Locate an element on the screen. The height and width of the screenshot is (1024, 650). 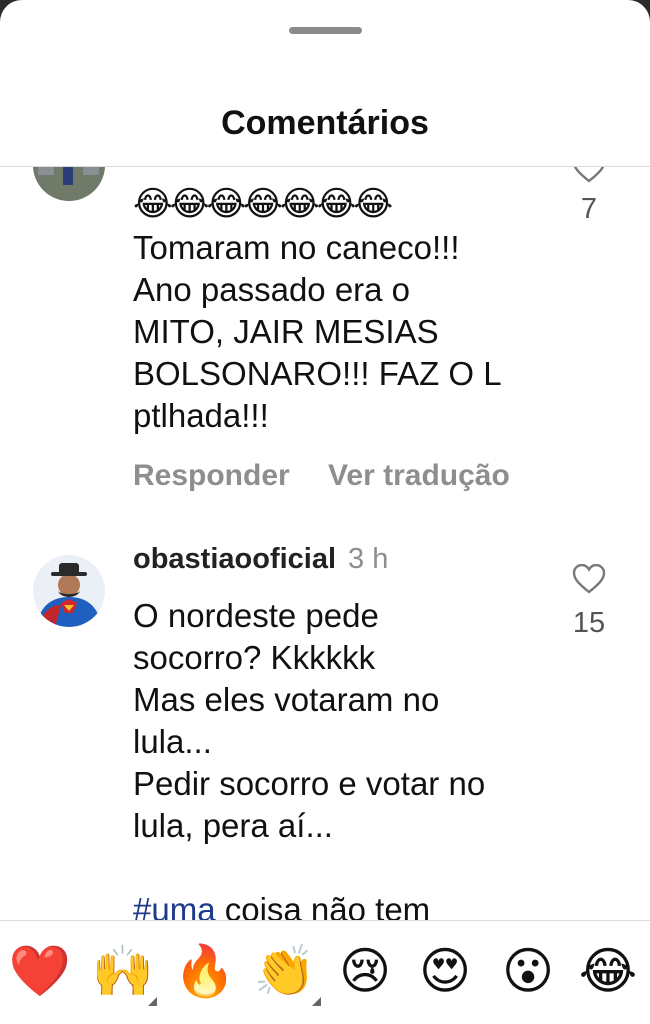
reply-button: Responder is located at coordinates (211, 475).